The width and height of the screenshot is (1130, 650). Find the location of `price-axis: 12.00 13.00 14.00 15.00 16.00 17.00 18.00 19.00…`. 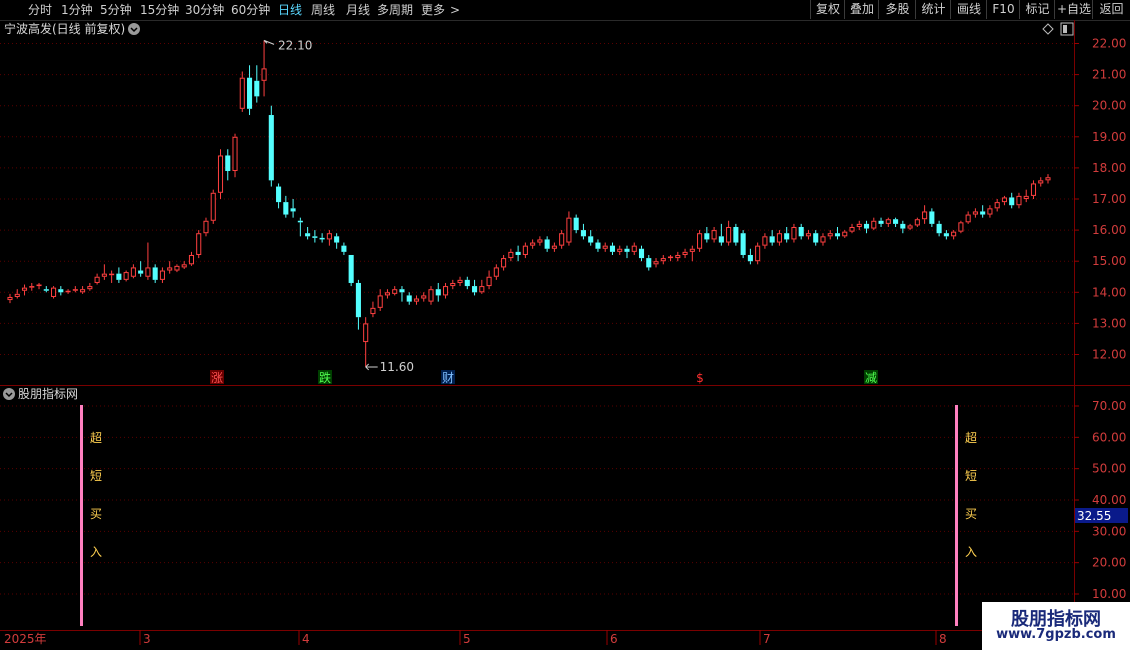

price-axis: 12.00 13.00 14.00 15.00 16.00 17.00 18.00 19.00… is located at coordinates (1100, 199).